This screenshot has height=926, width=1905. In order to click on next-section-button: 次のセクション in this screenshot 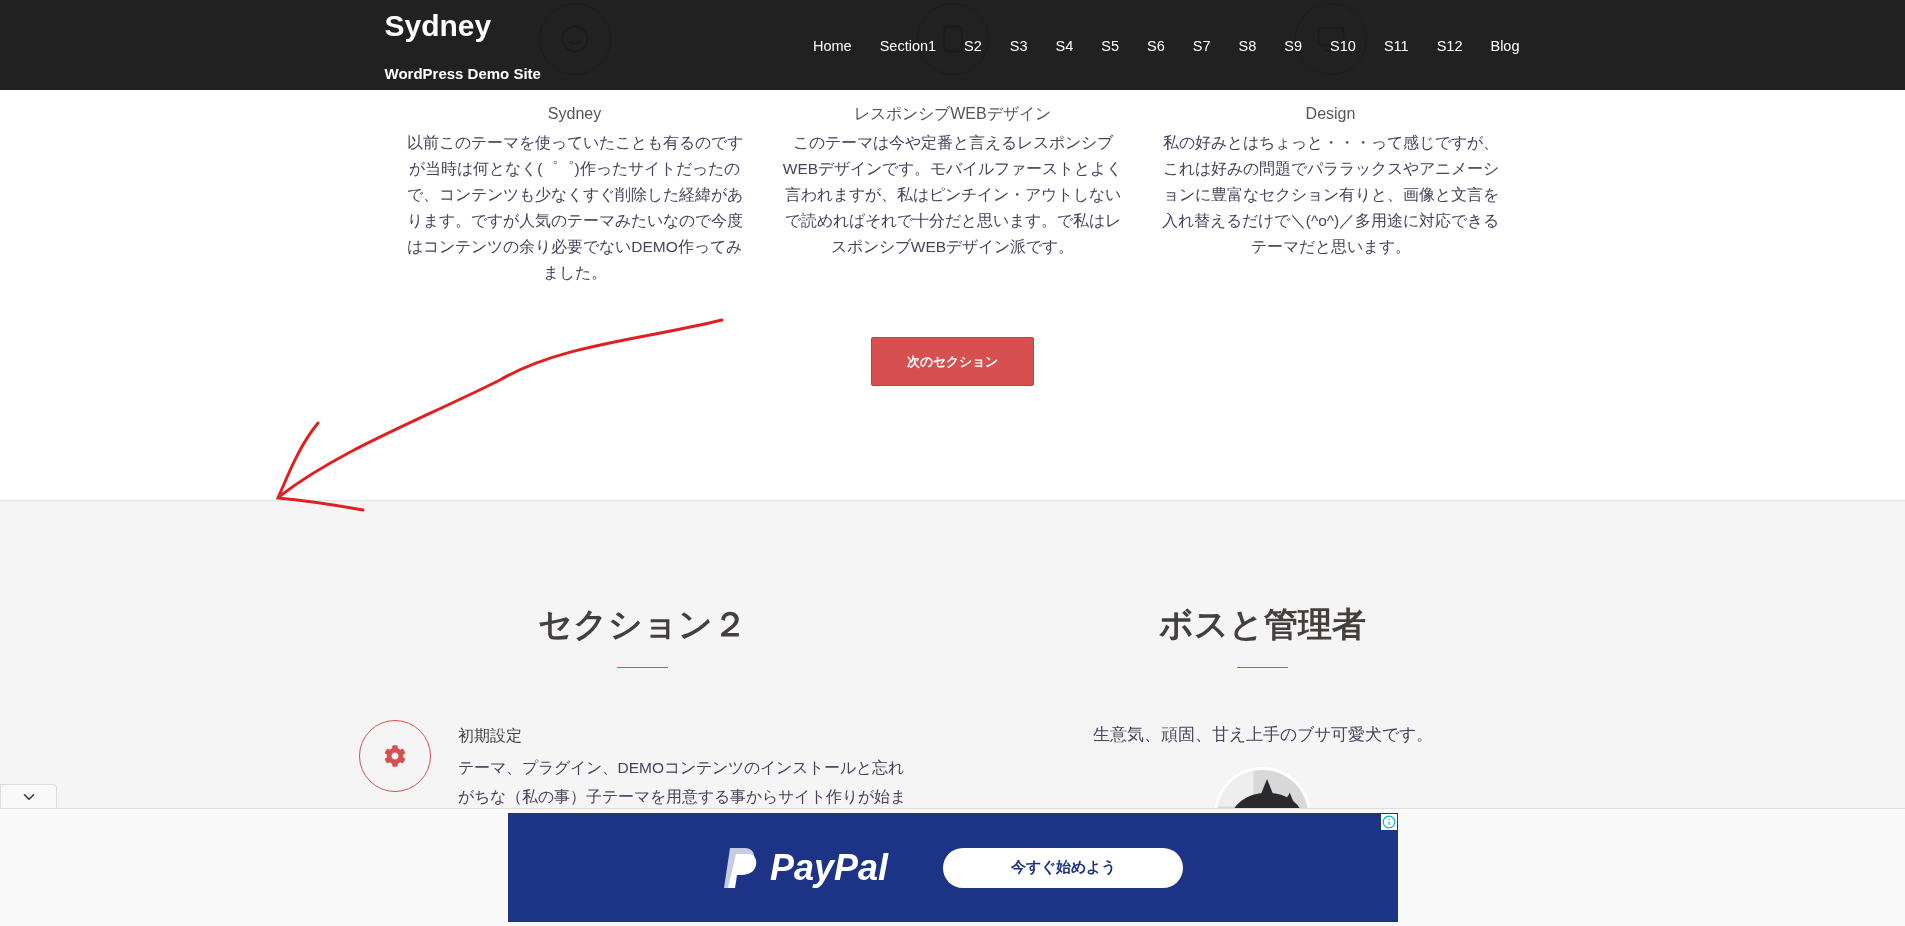, I will do `click(952, 361)`.